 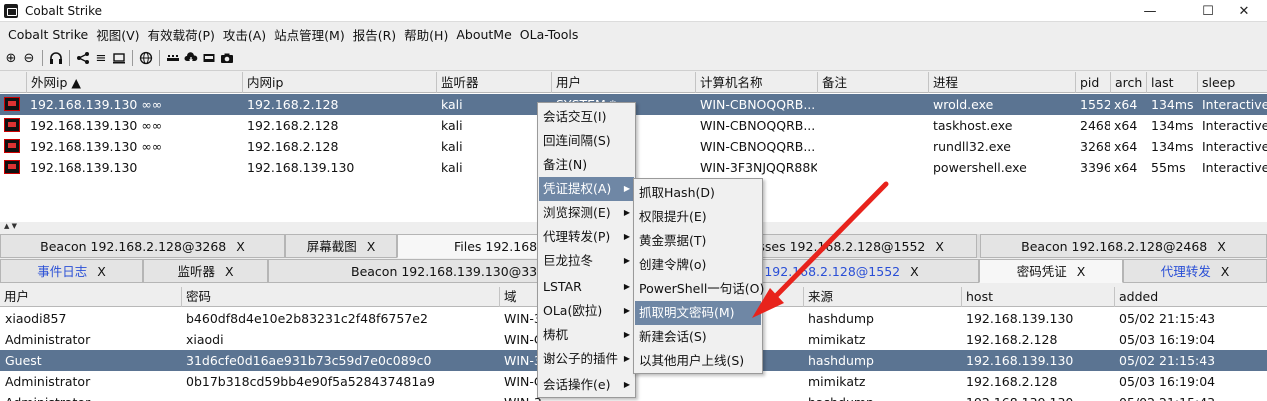 I want to click on ctx-interact: 会话交互(I), so click(x=586, y=117).